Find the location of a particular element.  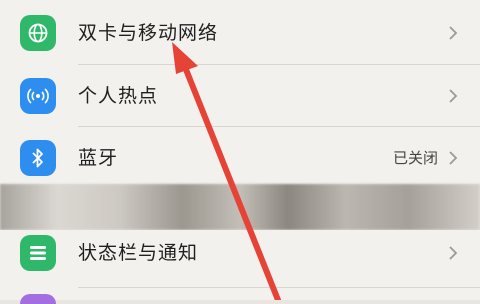

hotspot-icon is located at coordinates (38, 96).